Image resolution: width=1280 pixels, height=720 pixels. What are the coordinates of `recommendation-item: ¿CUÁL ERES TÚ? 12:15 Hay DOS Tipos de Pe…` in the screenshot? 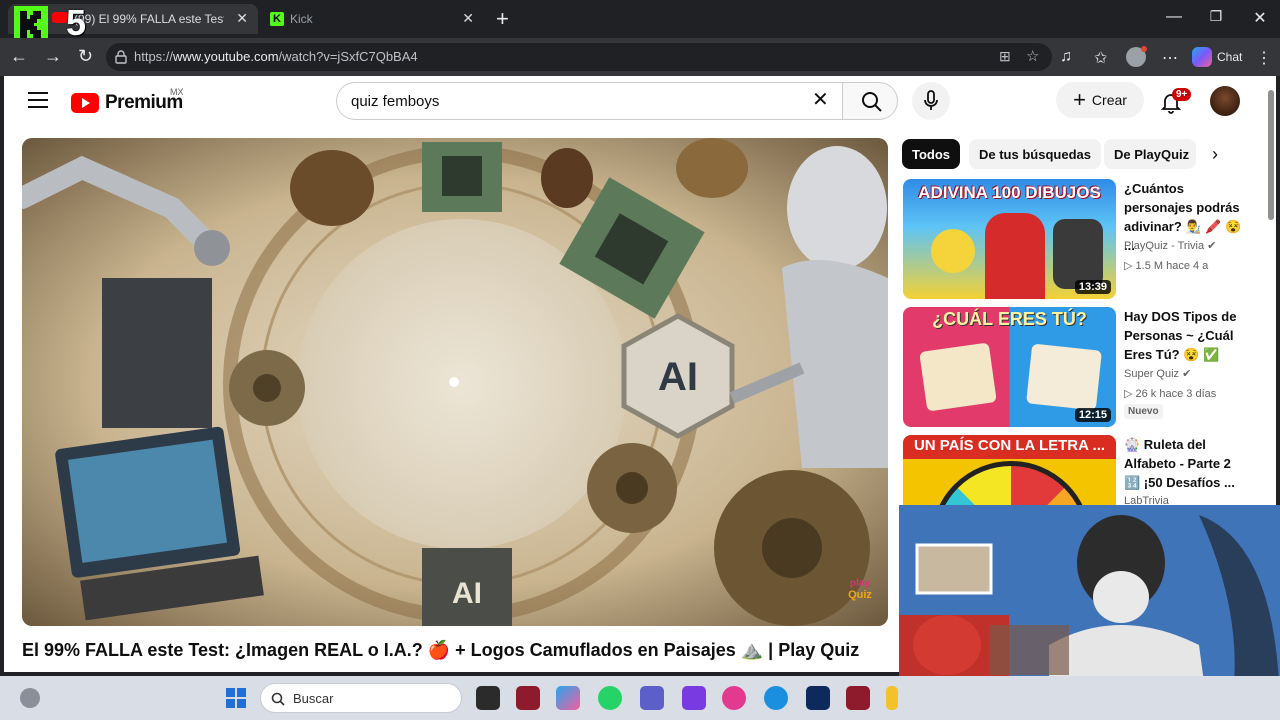 It's located at (1073, 367).